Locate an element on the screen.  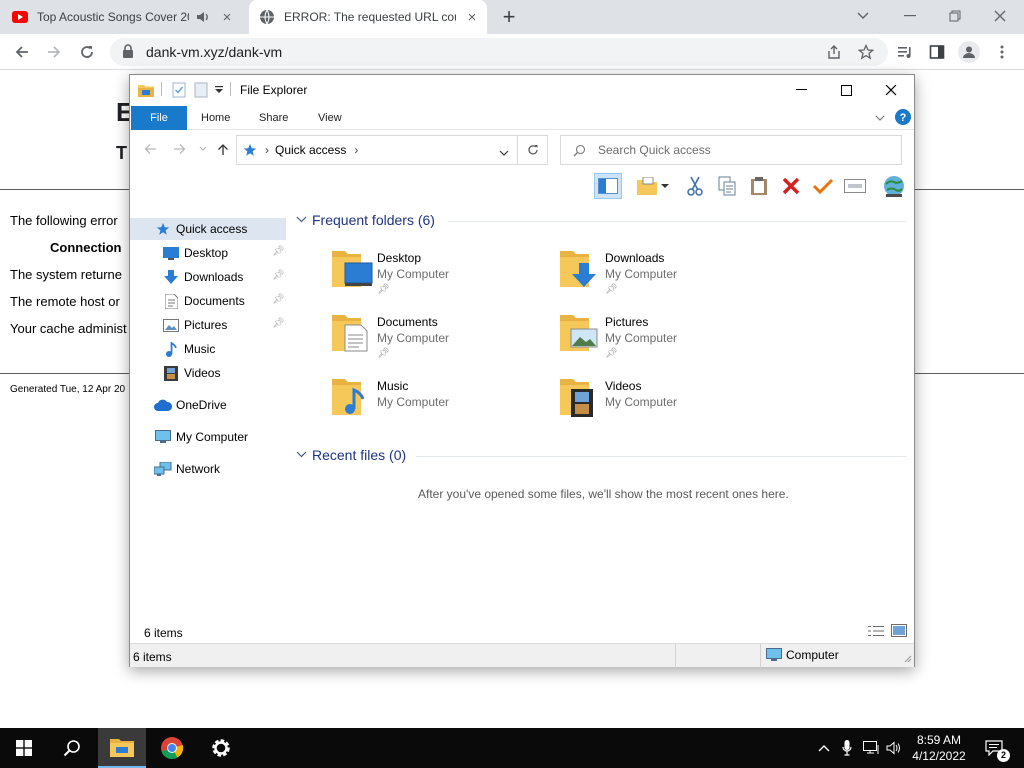
explorer-forward-icon is located at coordinates (179, 149).